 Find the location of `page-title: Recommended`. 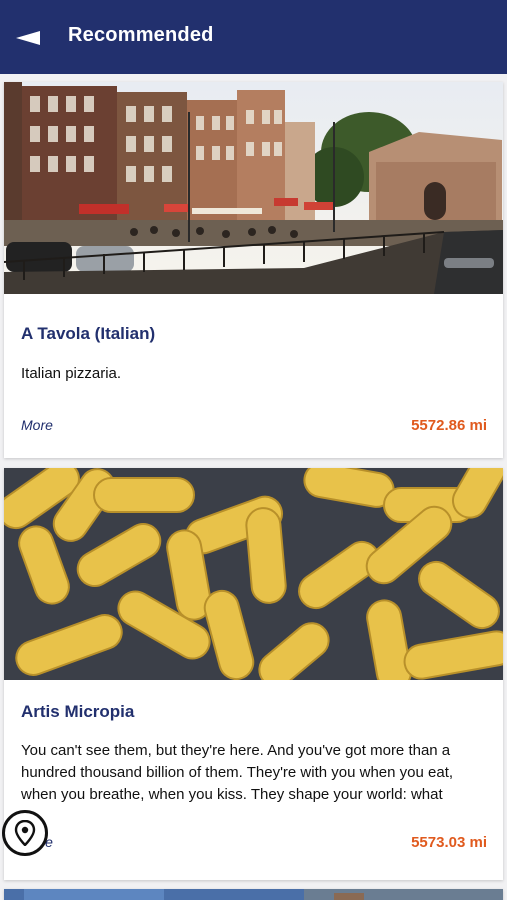

page-title: Recommended is located at coordinates (141, 35).